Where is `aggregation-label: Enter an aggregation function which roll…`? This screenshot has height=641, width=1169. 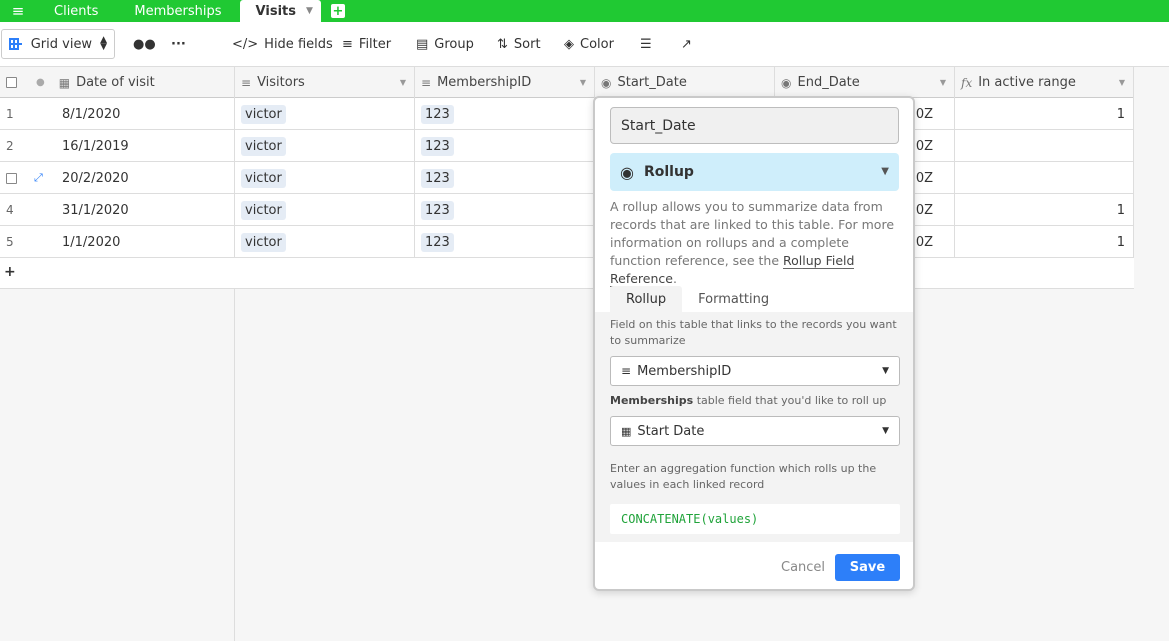 aggregation-label: Enter an aggregation function which roll… is located at coordinates (743, 476).